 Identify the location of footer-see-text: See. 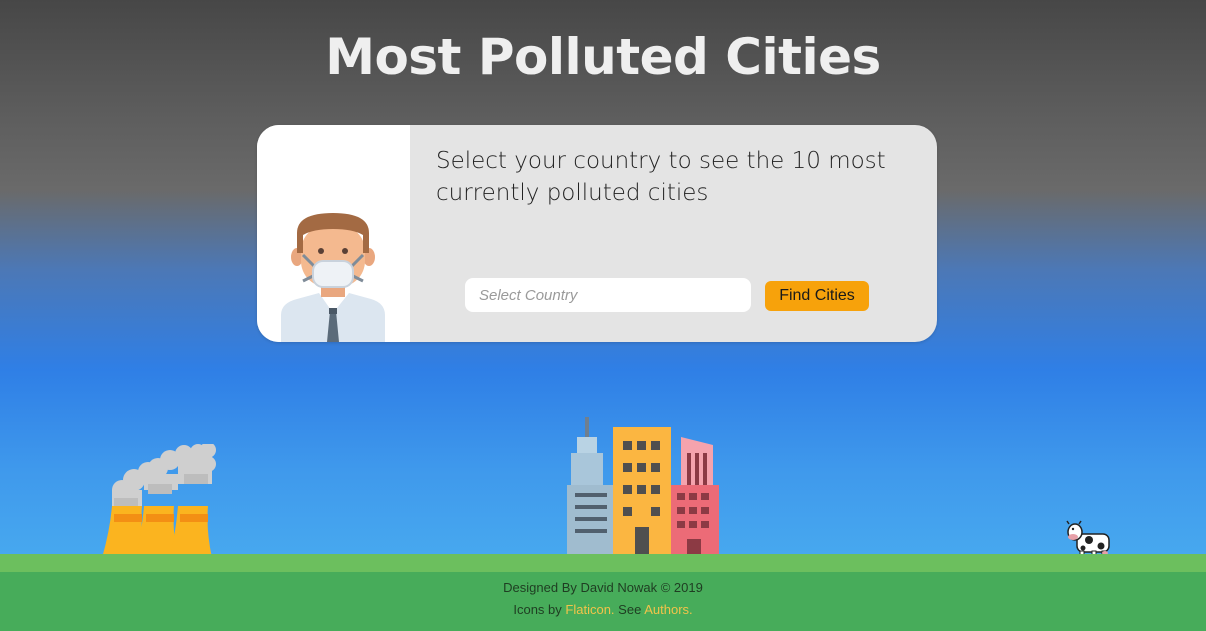
(630, 609).